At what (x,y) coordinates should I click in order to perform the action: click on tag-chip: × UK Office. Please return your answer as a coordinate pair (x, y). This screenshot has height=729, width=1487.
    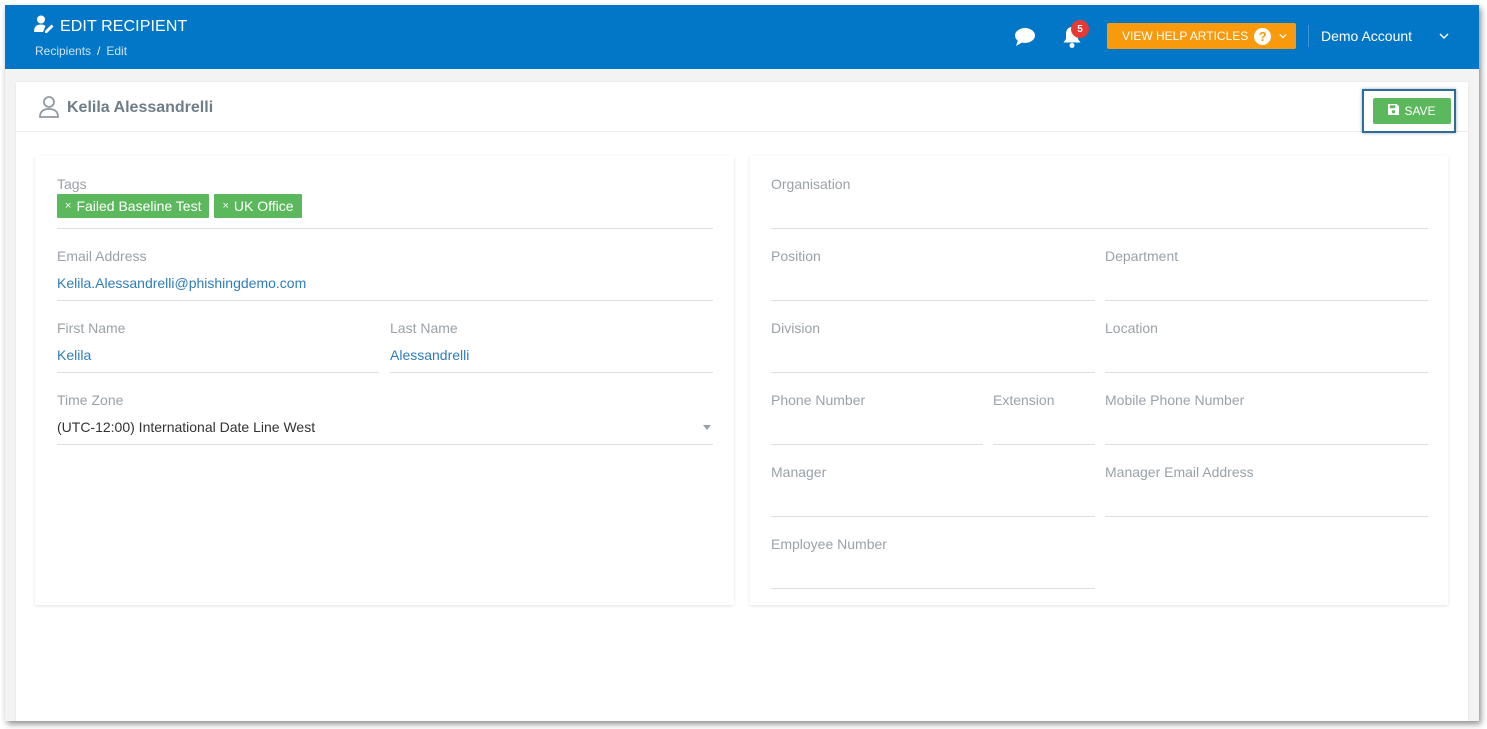
    Looking at the image, I should click on (258, 206).